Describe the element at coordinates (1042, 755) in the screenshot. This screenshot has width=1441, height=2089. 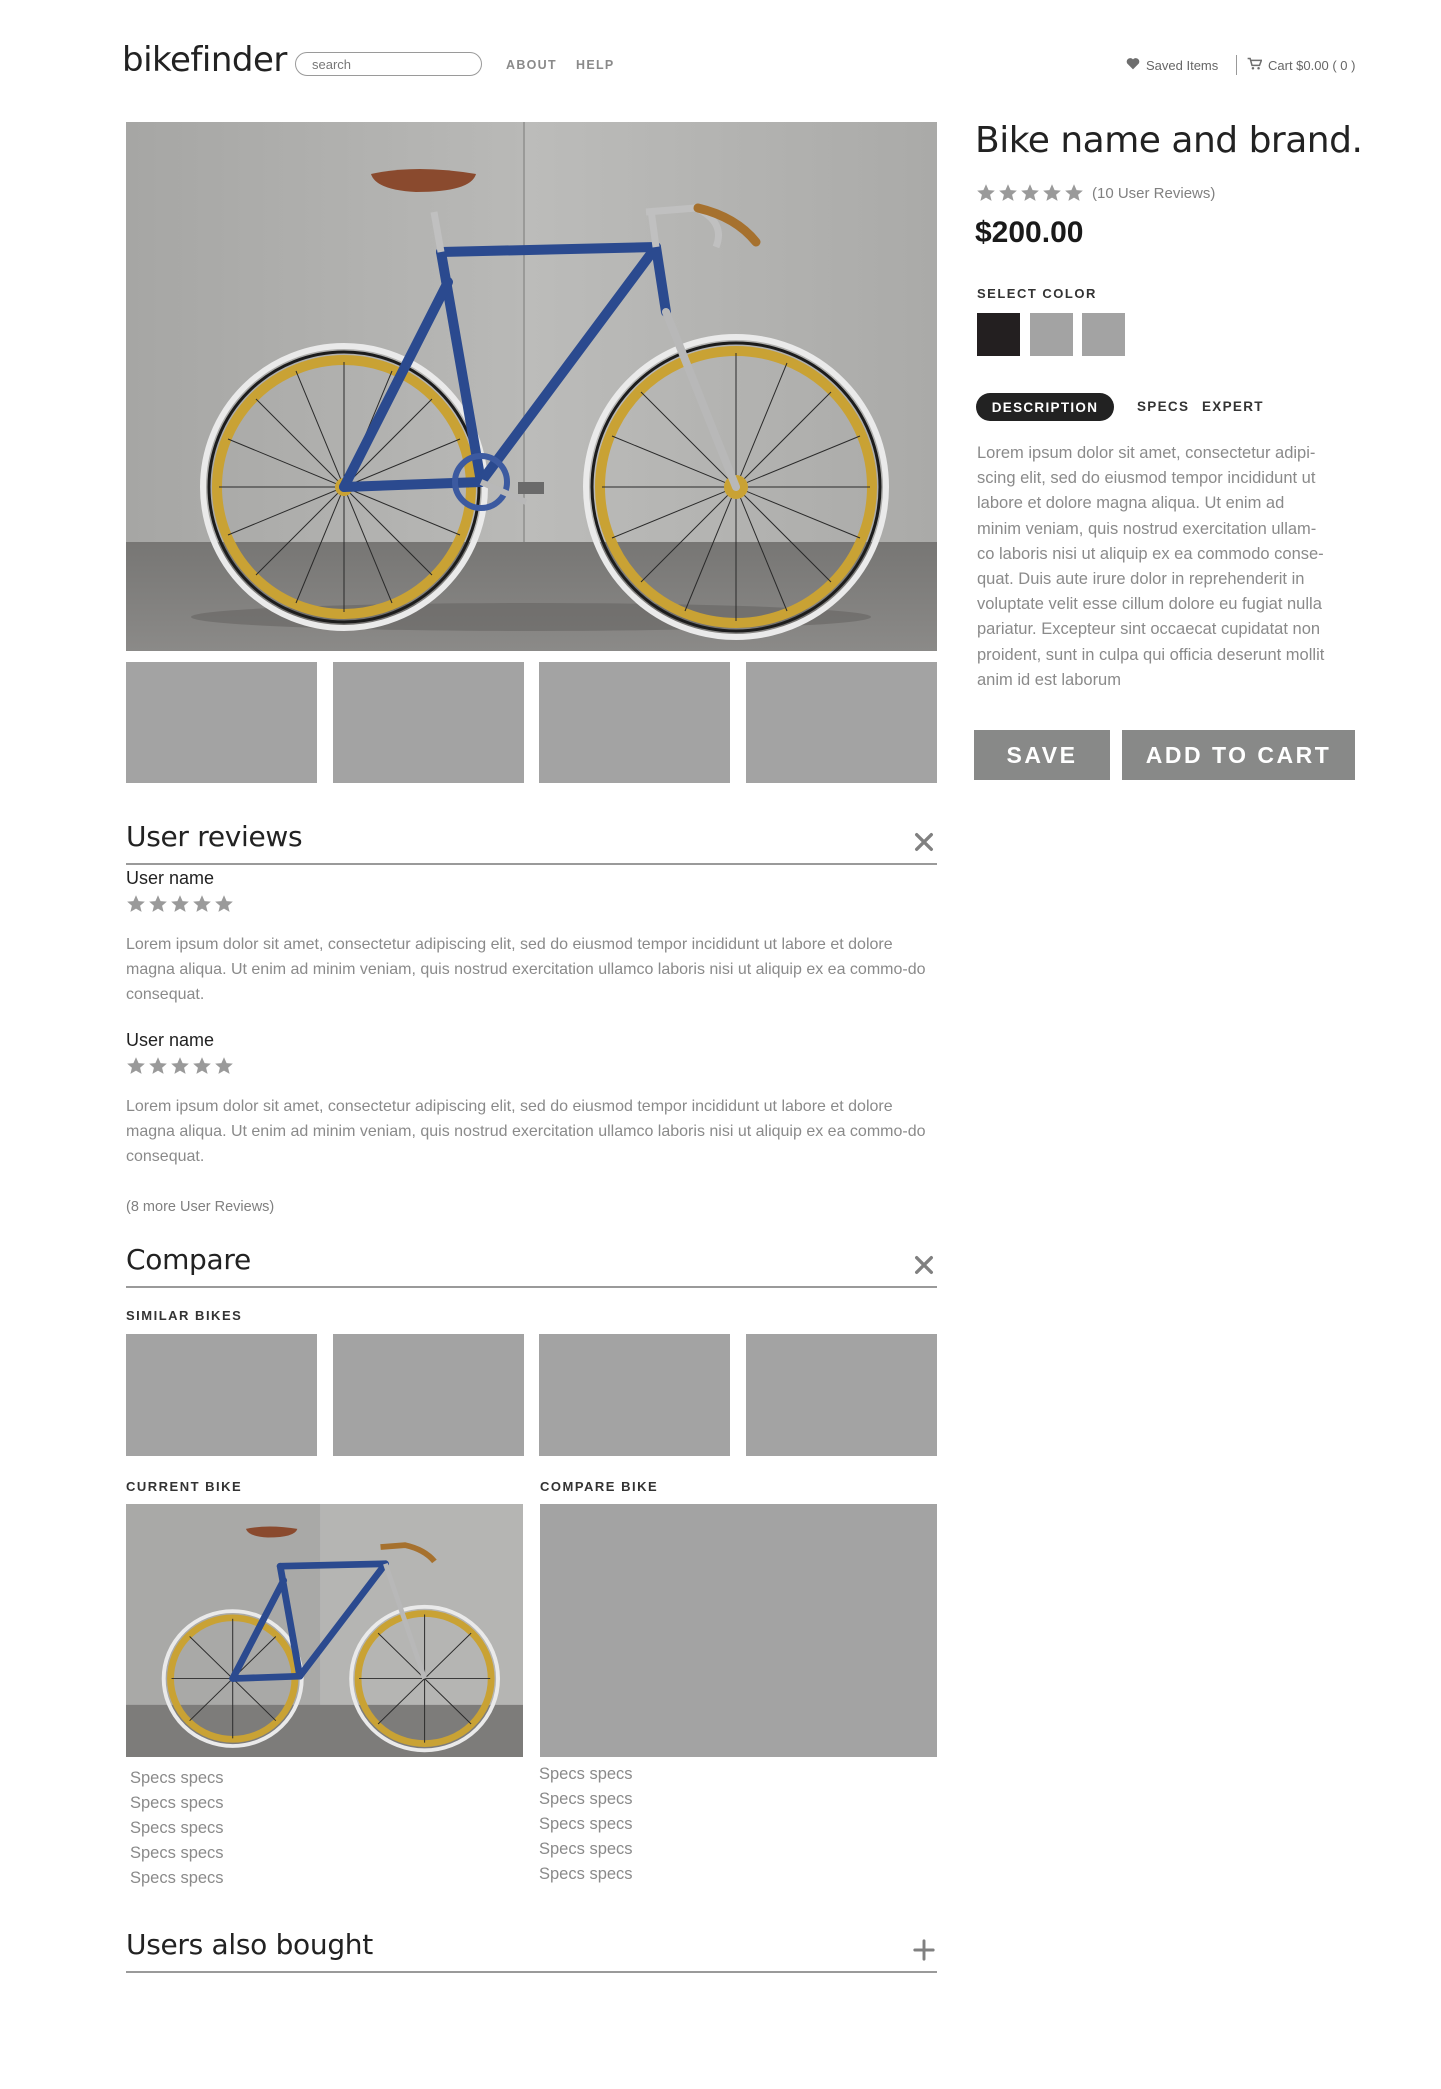
I see `save-button: SAVE` at that location.